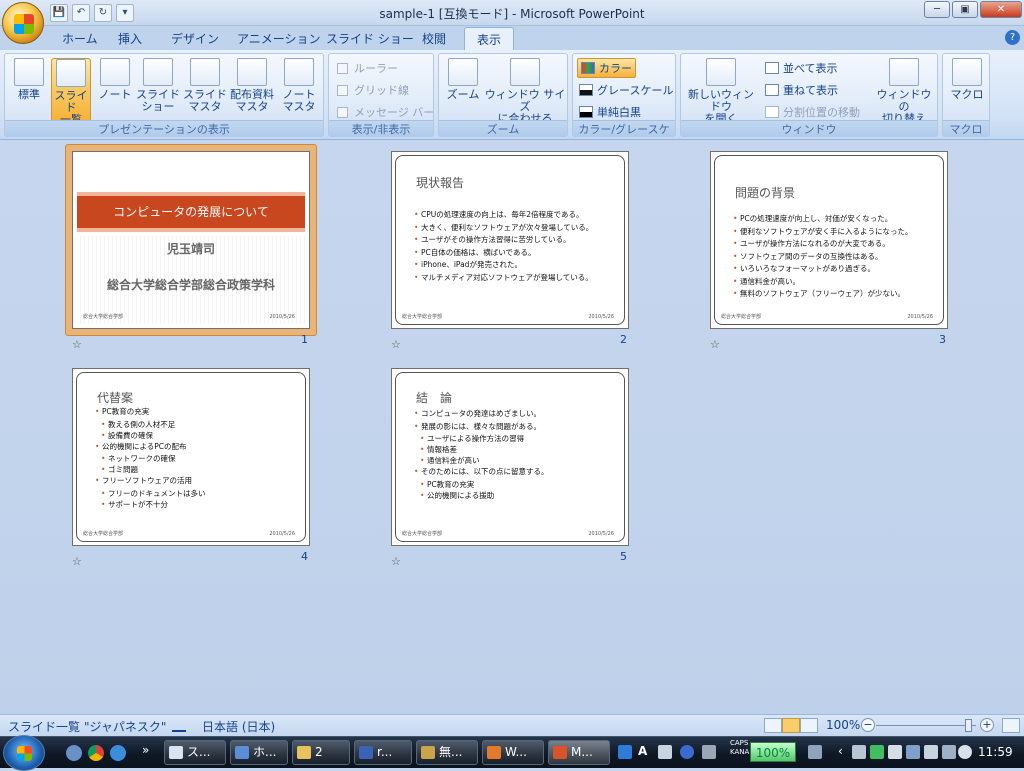 The width and height of the screenshot is (1024, 771). Describe the element at coordinates (373, 90) in the screenshot. I see `gridlines-checkbox: グリッド線` at that location.